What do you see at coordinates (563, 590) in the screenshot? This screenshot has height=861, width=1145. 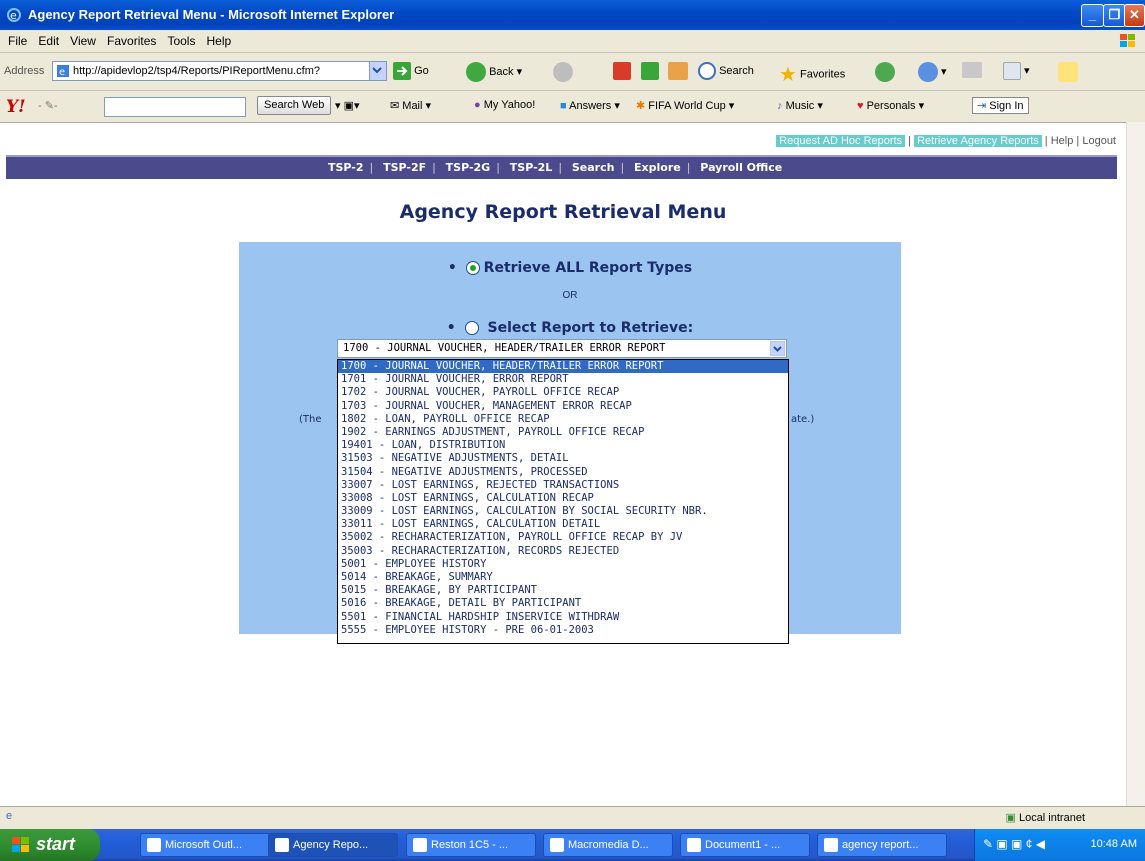 I see `report-option: 5015 - BREAKAGE, BY PARTICIPANT` at bounding box center [563, 590].